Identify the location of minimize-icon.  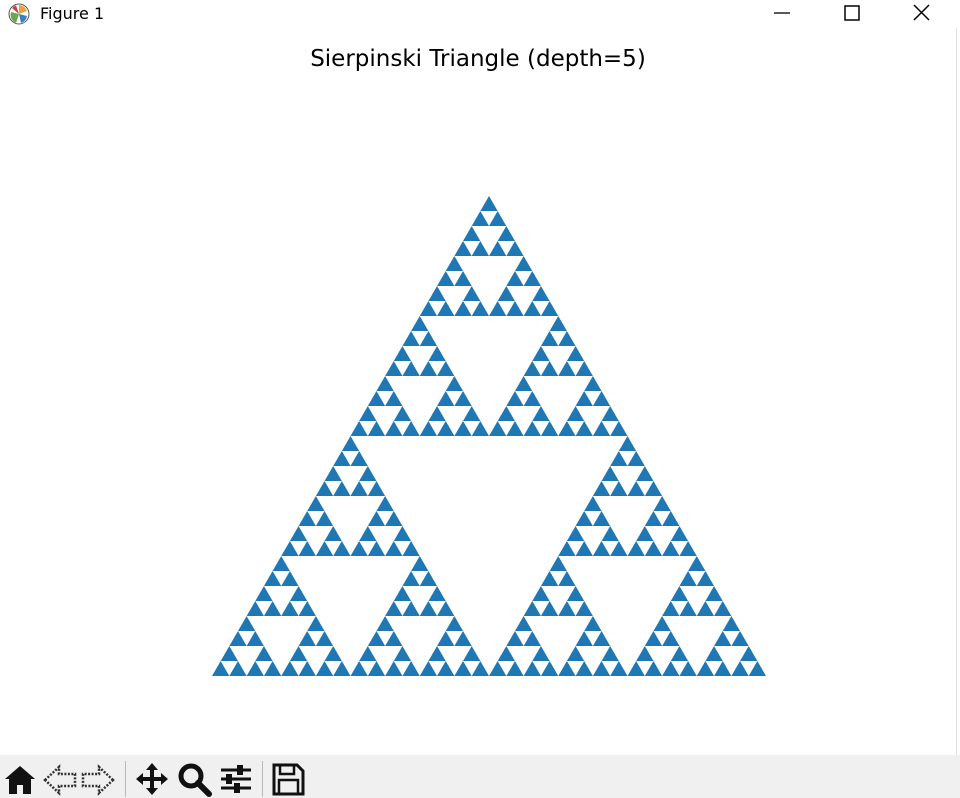
(782, 13).